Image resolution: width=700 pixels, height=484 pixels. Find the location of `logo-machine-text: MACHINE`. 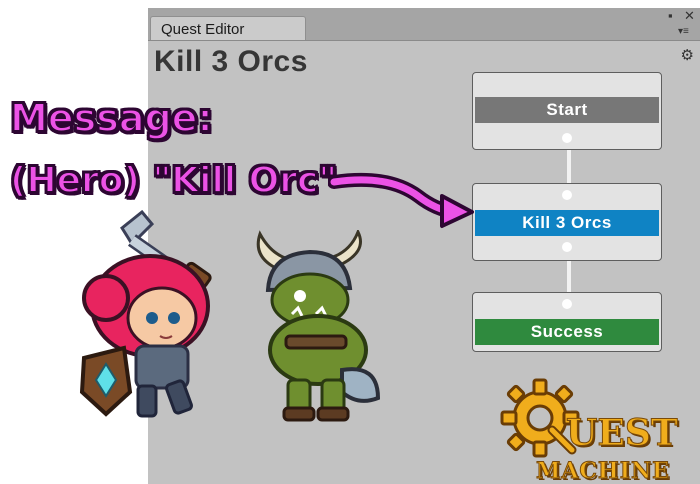

logo-machine-text: MACHINE is located at coordinates (603, 471).